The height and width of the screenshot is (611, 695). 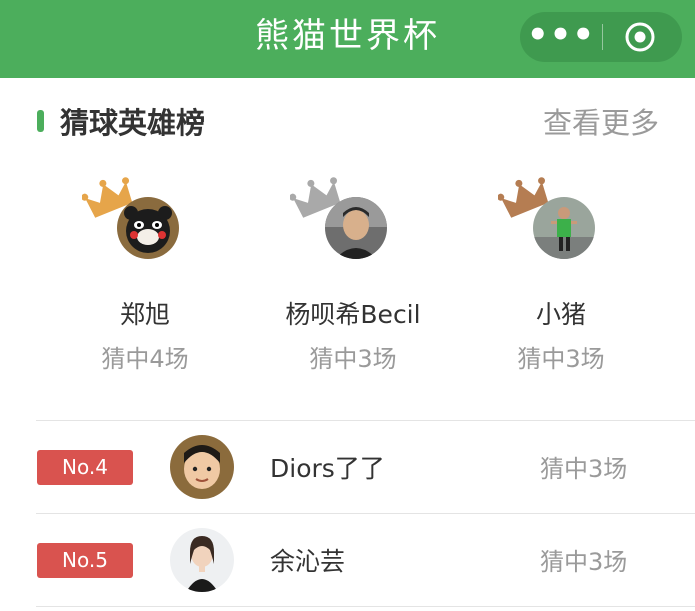 What do you see at coordinates (560, 314) in the screenshot?
I see `podium-name: 小猪` at bounding box center [560, 314].